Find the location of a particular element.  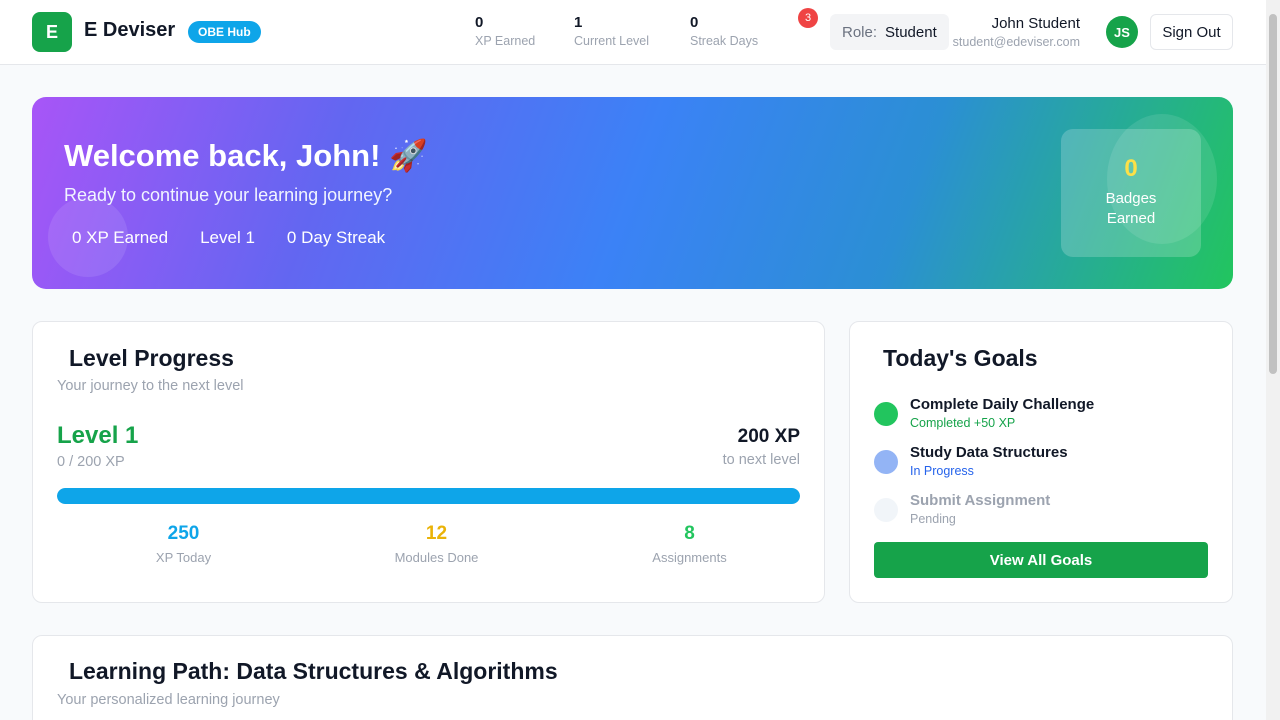

goal-item: Submit Assignment Pending is located at coordinates (962, 509).